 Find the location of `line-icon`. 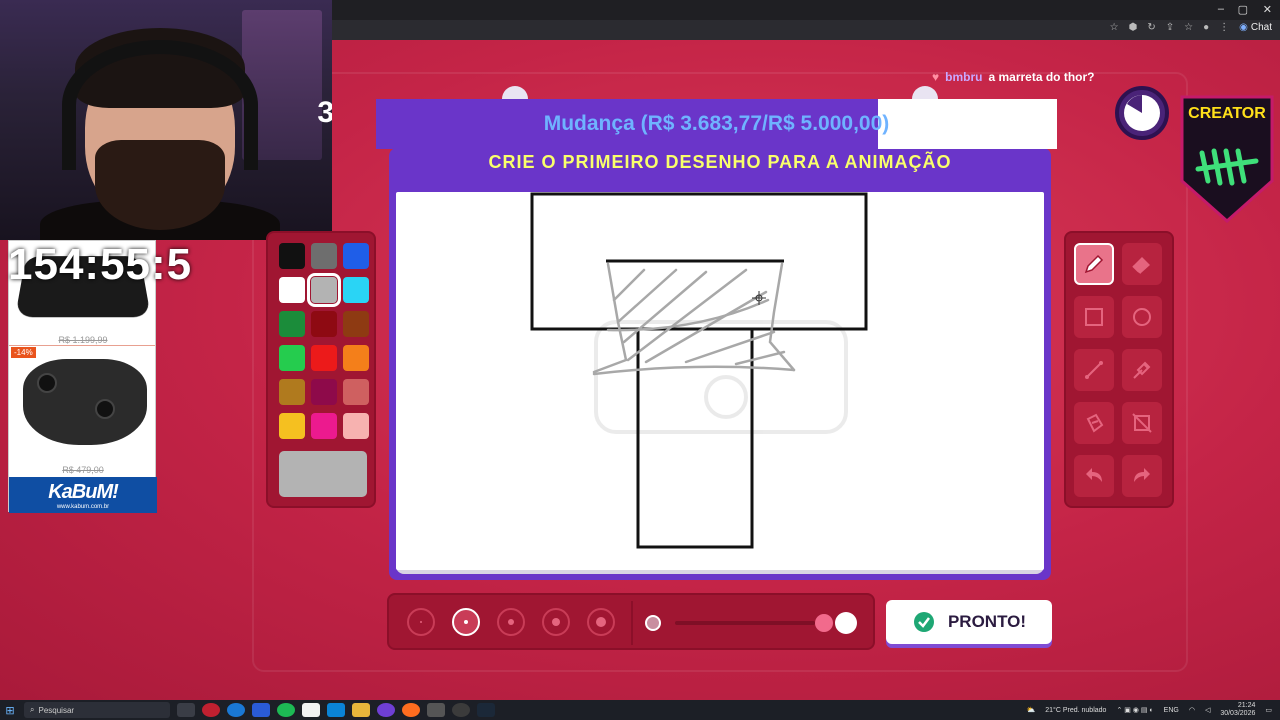

line-icon is located at coordinates (1094, 370).